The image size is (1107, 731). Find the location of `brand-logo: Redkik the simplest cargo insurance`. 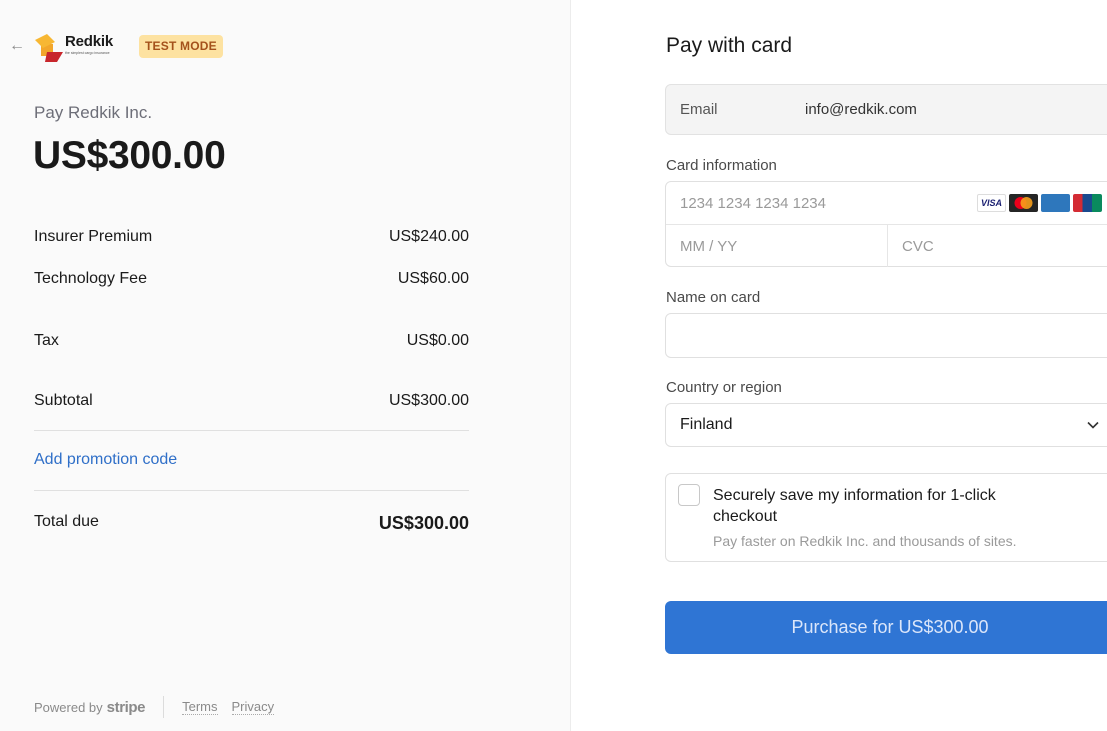

brand-logo: Redkik the simplest cargo insurance is located at coordinates (81, 47).